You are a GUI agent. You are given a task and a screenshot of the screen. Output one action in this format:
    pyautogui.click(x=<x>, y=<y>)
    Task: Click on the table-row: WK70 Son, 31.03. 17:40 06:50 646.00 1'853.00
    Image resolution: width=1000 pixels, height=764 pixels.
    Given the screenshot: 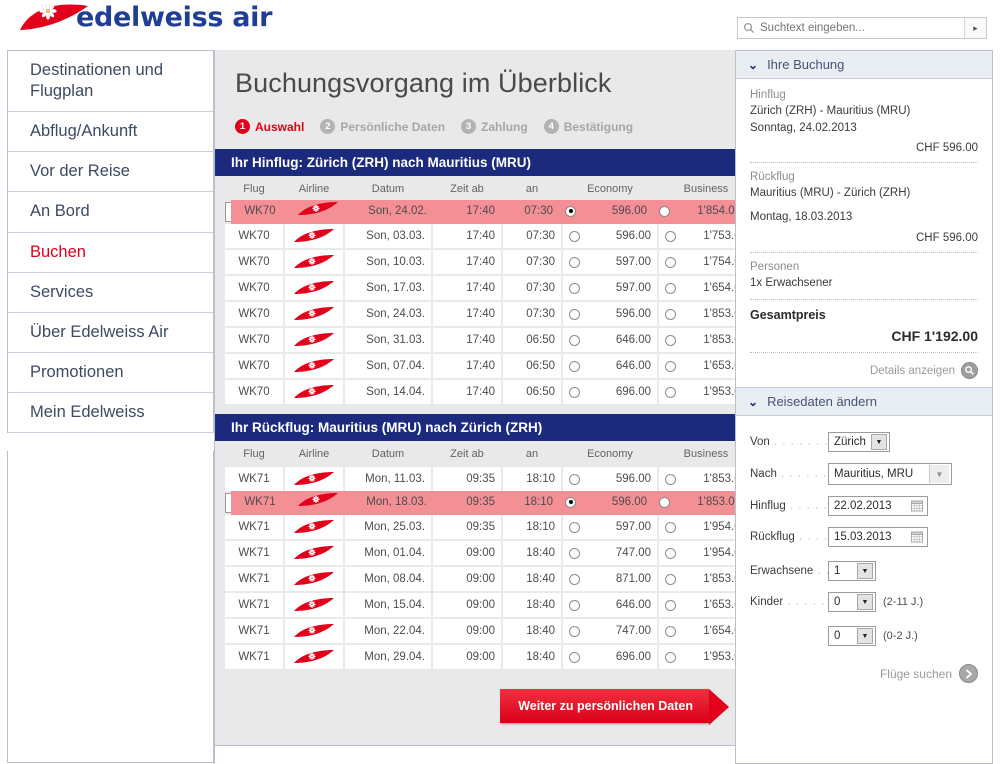 What is the action you would take?
    pyautogui.click(x=489, y=340)
    